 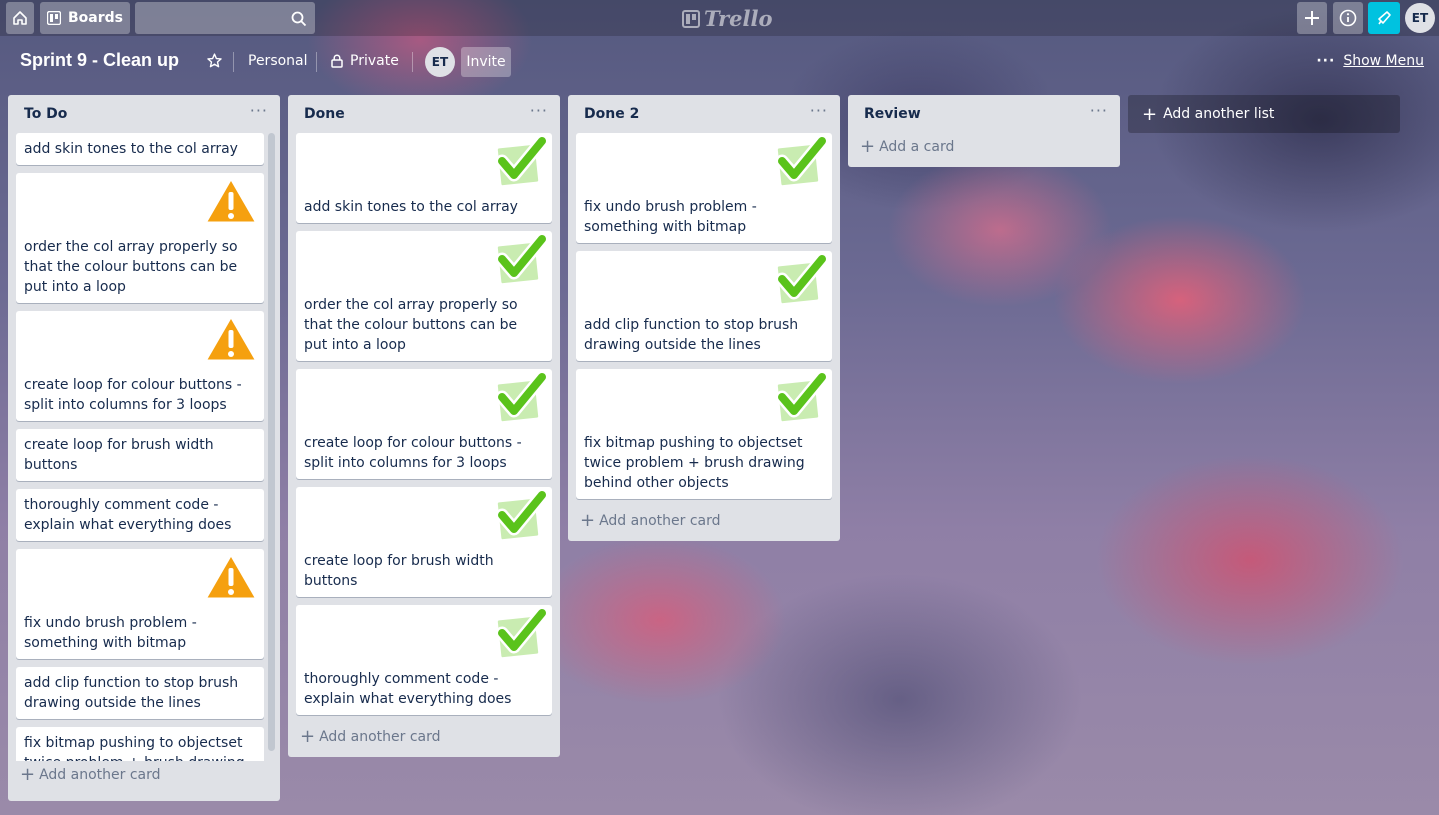 What do you see at coordinates (337, 61) in the screenshot?
I see `lock-icon` at bounding box center [337, 61].